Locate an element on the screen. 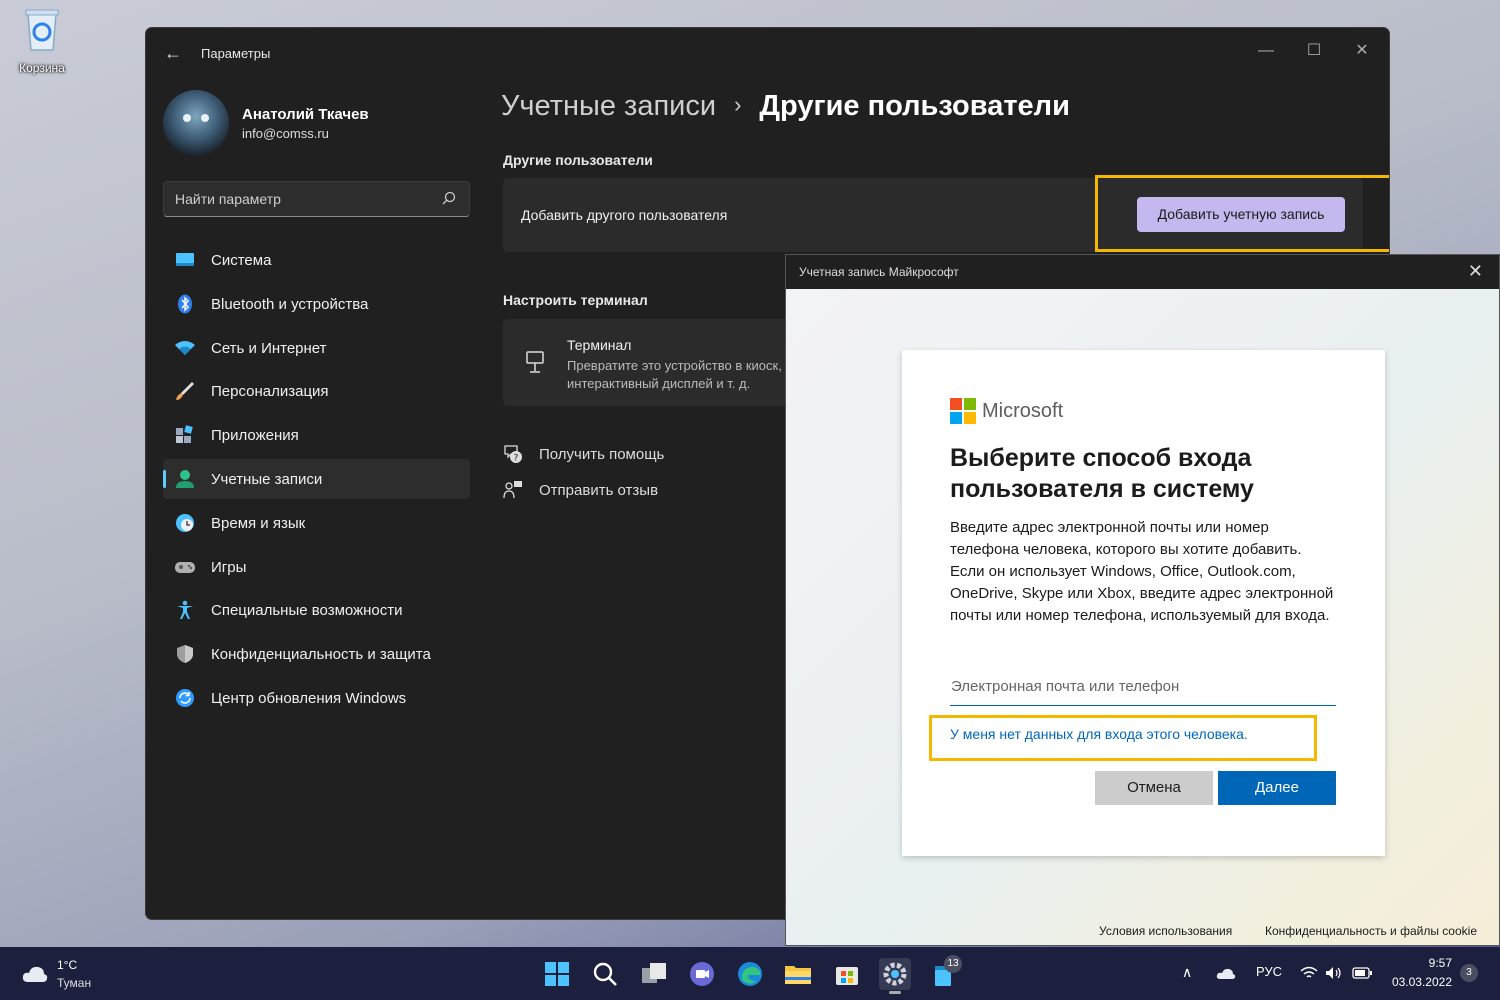 This screenshot has height=1000, width=1500. email-or-phone-field: Электронная почта или телефон is located at coordinates (1143, 690).